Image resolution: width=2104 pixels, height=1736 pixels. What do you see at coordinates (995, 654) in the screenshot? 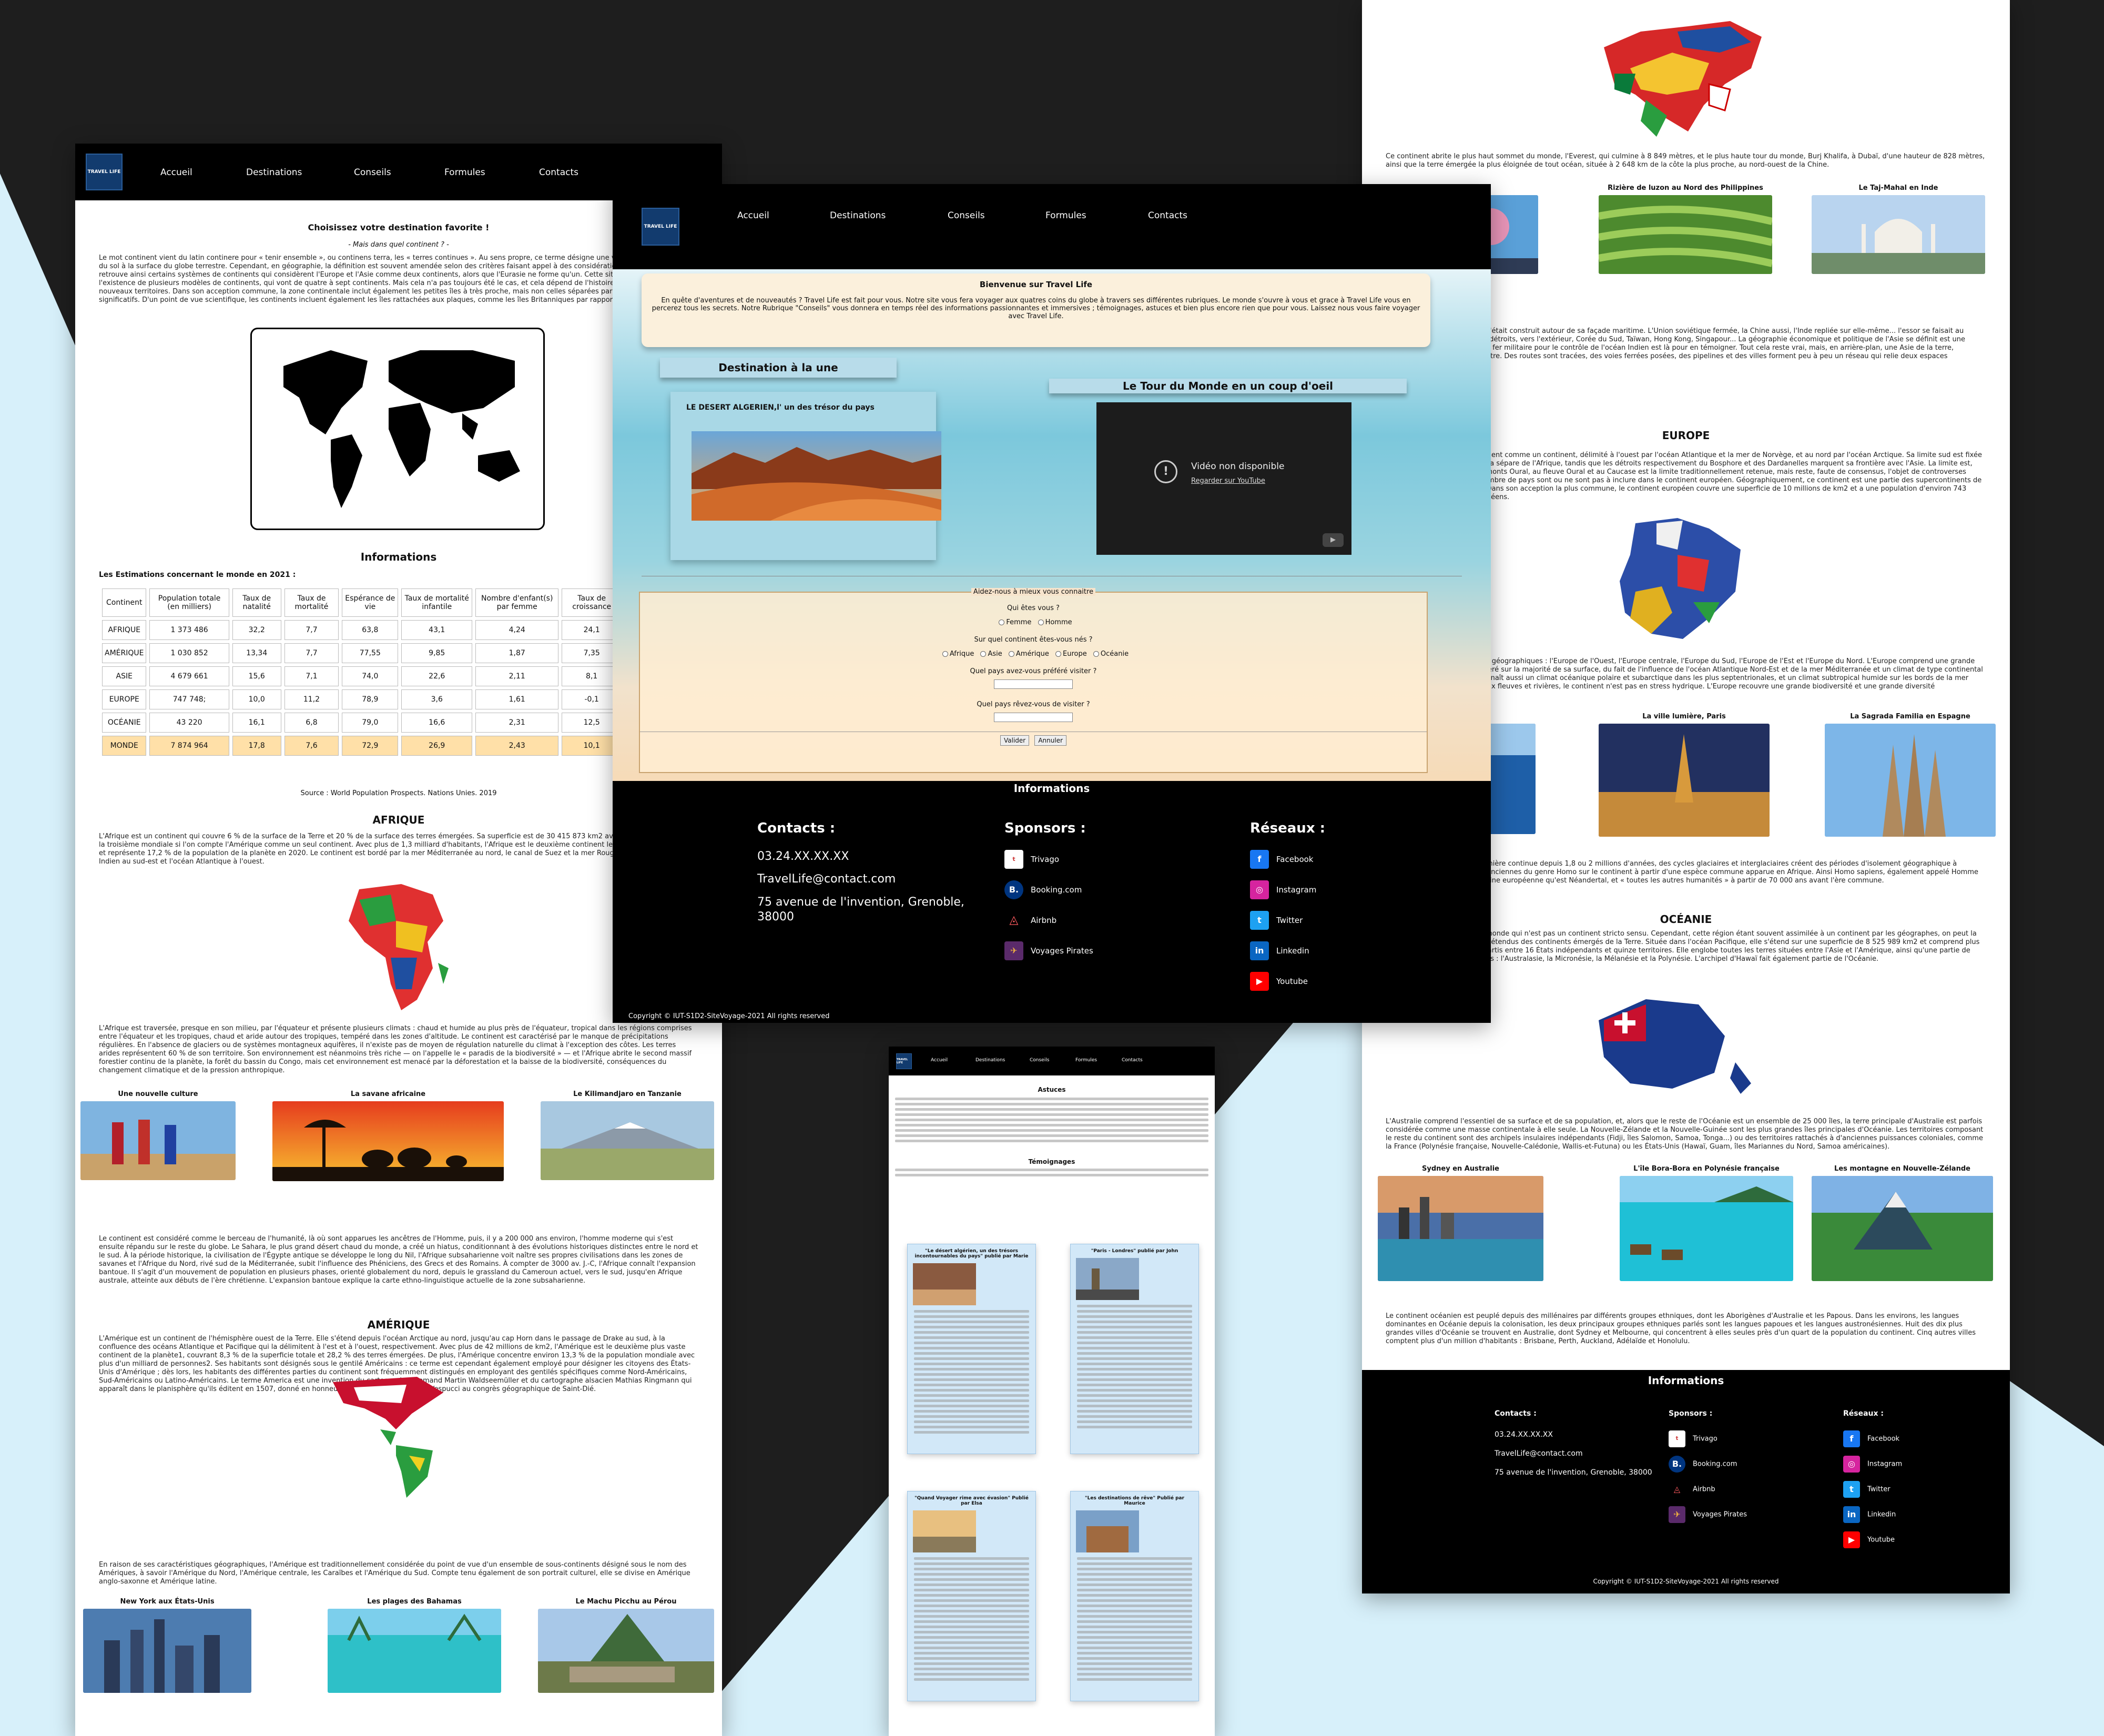
I see `option-asie: Asie` at bounding box center [995, 654].